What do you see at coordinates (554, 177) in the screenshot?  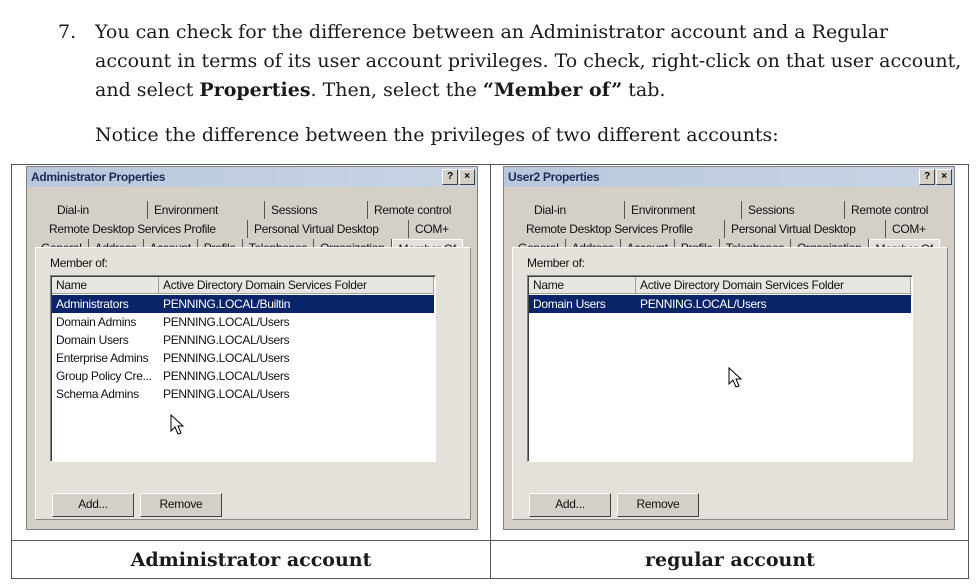 I see `dialog-title: User2 Properties` at bounding box center [554, 177].